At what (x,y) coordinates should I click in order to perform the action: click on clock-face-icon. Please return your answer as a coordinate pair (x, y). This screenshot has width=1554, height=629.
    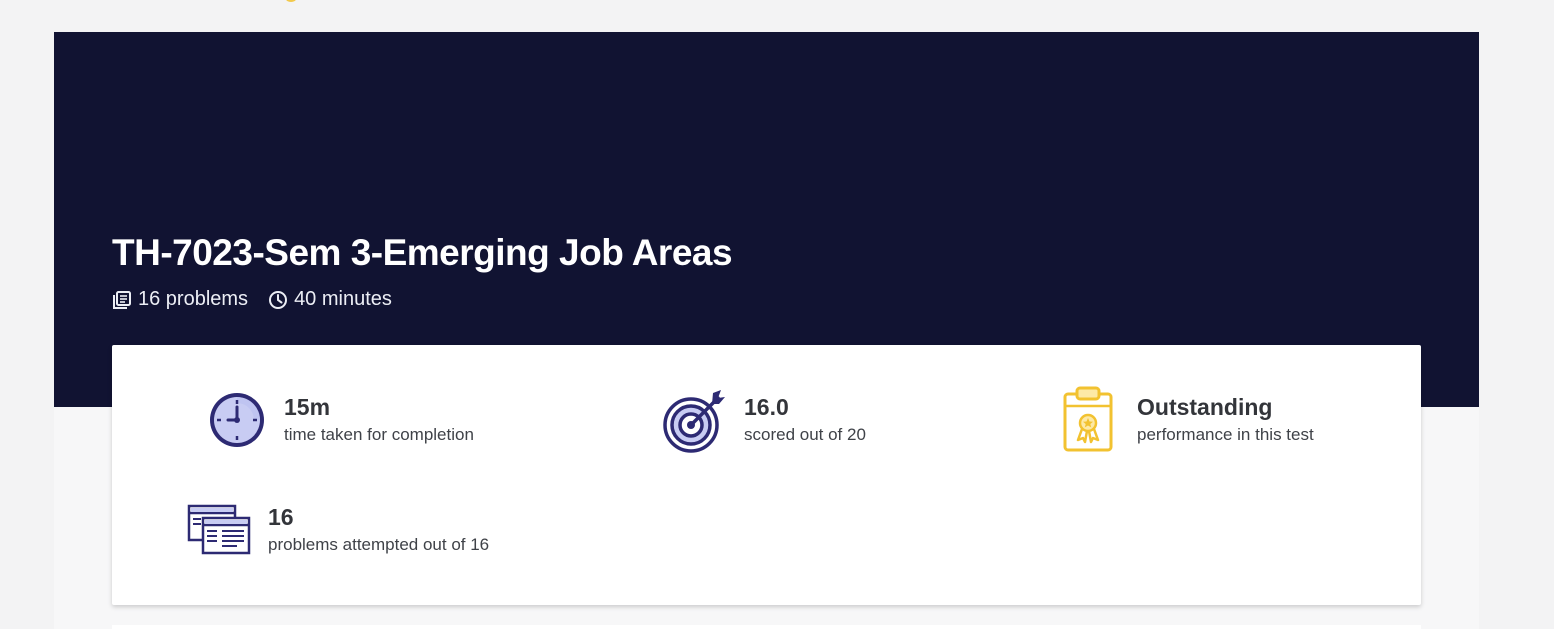
    Looking at the image, I should click on (238, 422).